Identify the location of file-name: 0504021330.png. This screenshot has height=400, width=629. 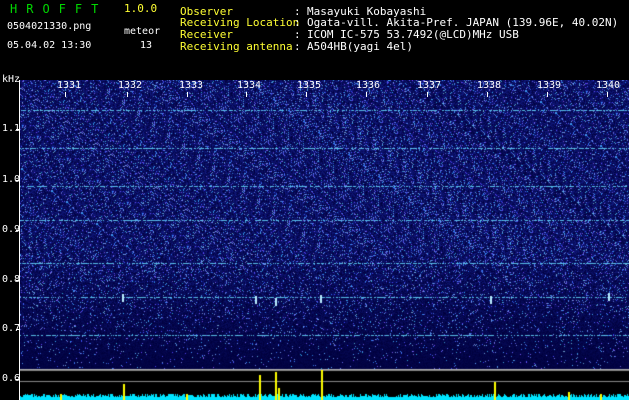
(49, 26).